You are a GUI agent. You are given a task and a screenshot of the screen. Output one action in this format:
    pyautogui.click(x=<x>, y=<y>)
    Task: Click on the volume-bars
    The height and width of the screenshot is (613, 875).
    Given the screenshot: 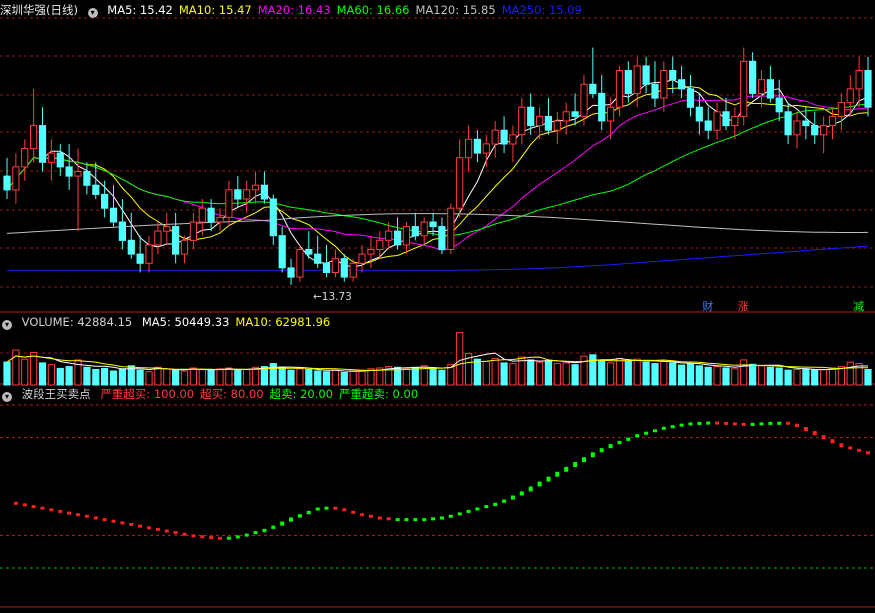 What is the action you would take?
    pyautogui.click(x=437, y=359)
    